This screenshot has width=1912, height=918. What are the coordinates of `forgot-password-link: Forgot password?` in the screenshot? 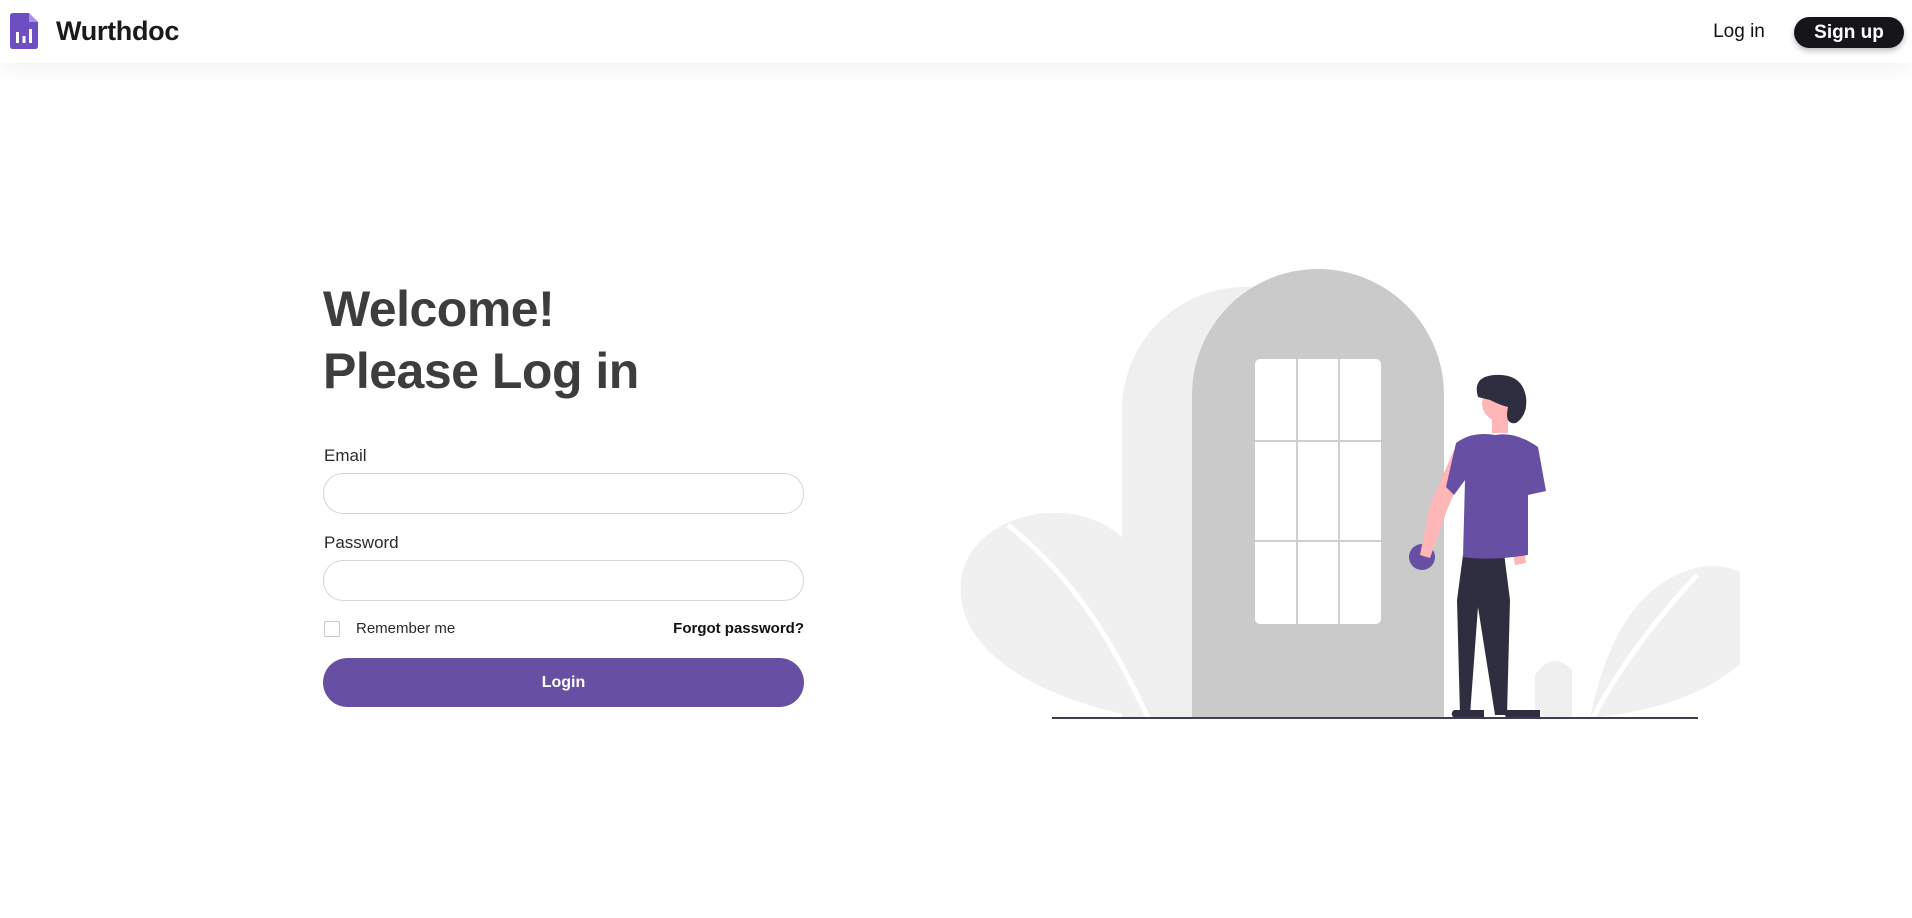 It's located at (738, 628).